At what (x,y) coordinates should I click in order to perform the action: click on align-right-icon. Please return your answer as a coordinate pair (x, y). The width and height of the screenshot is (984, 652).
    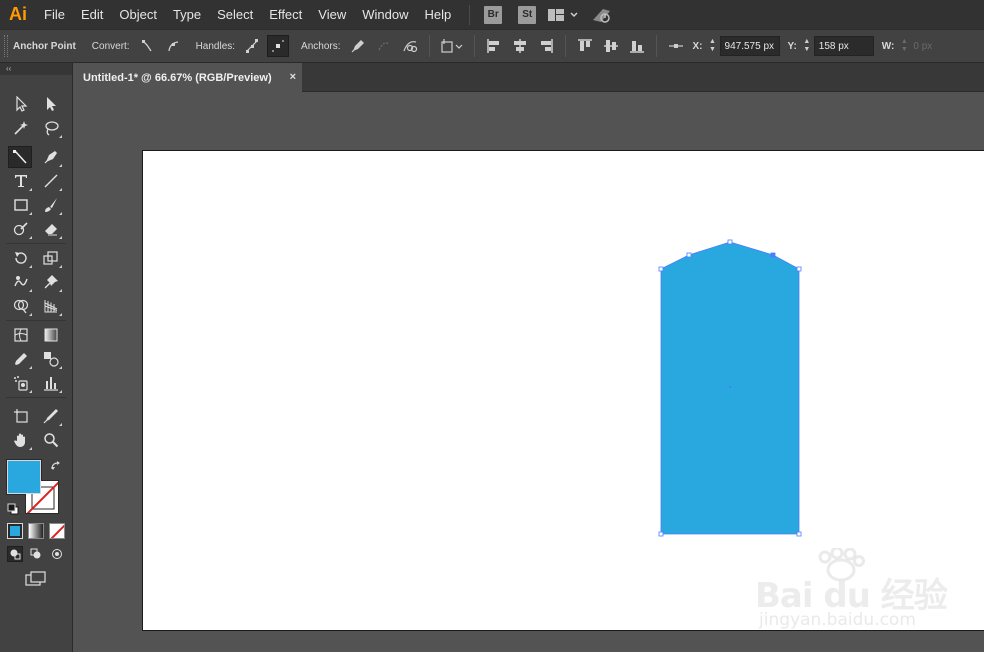
    Looking at the image, I should click on (546, 46).